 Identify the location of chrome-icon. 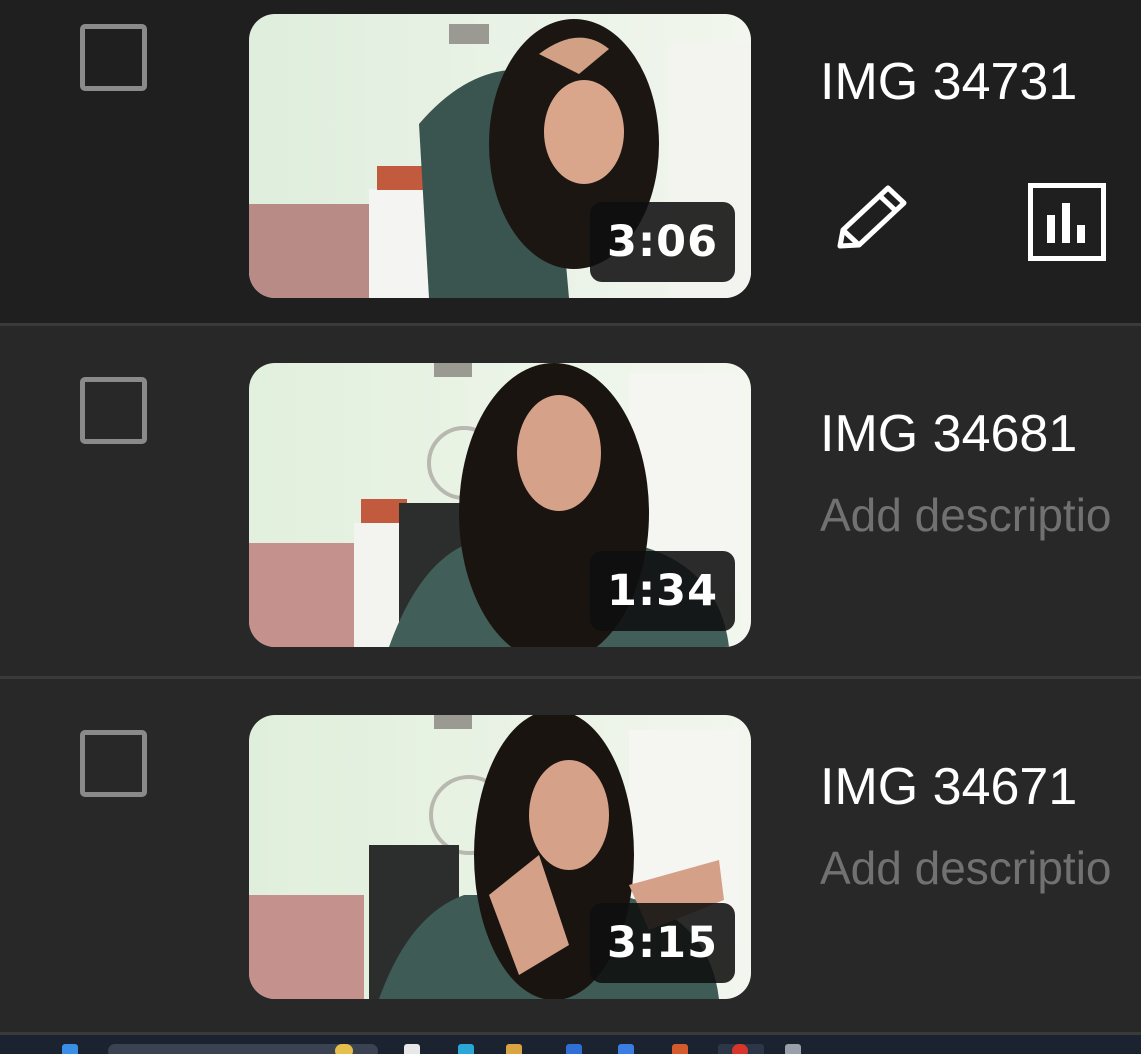
(740, 1049).